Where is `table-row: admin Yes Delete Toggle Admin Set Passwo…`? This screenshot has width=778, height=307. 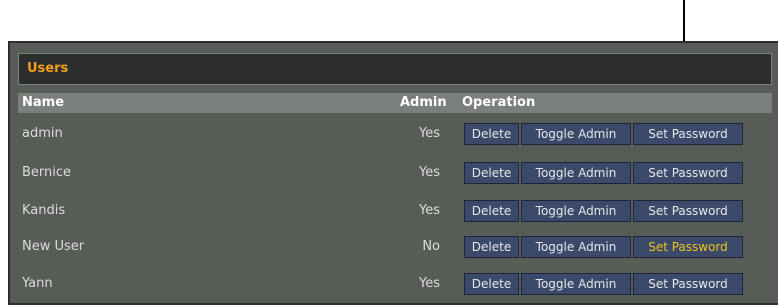
table-row: admin Yes Delete Toggle Admin Set Passwo… is located at coordinates (395, 133).